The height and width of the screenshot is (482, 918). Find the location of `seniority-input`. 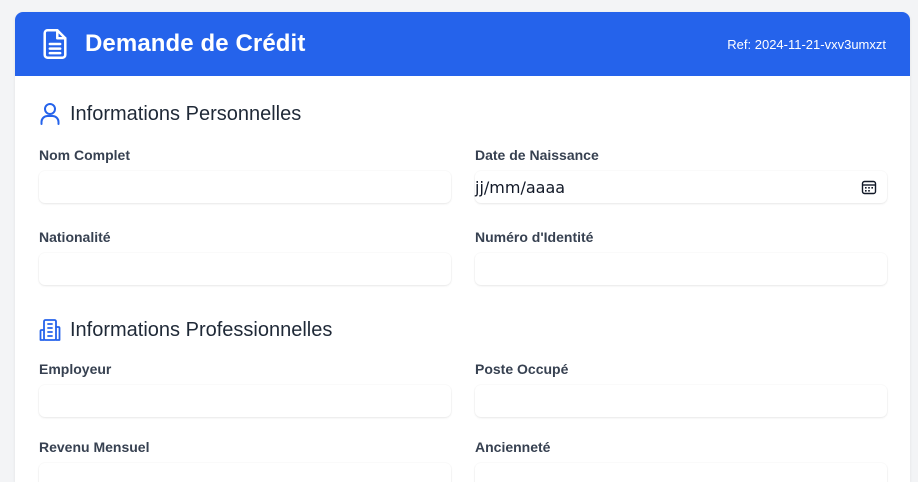

seniority-input is located at coordinates (681, 472).